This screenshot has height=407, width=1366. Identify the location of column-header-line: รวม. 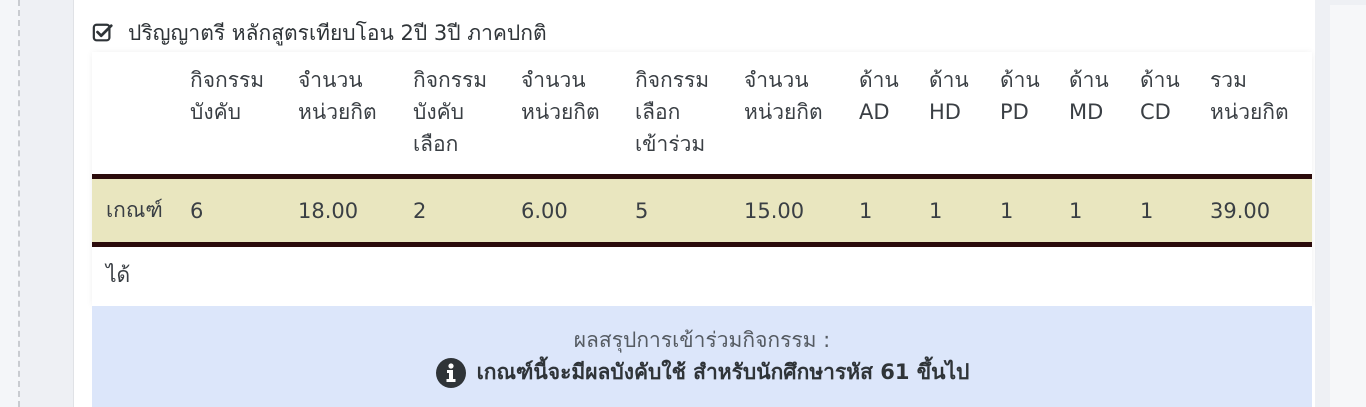
(1228, 80).